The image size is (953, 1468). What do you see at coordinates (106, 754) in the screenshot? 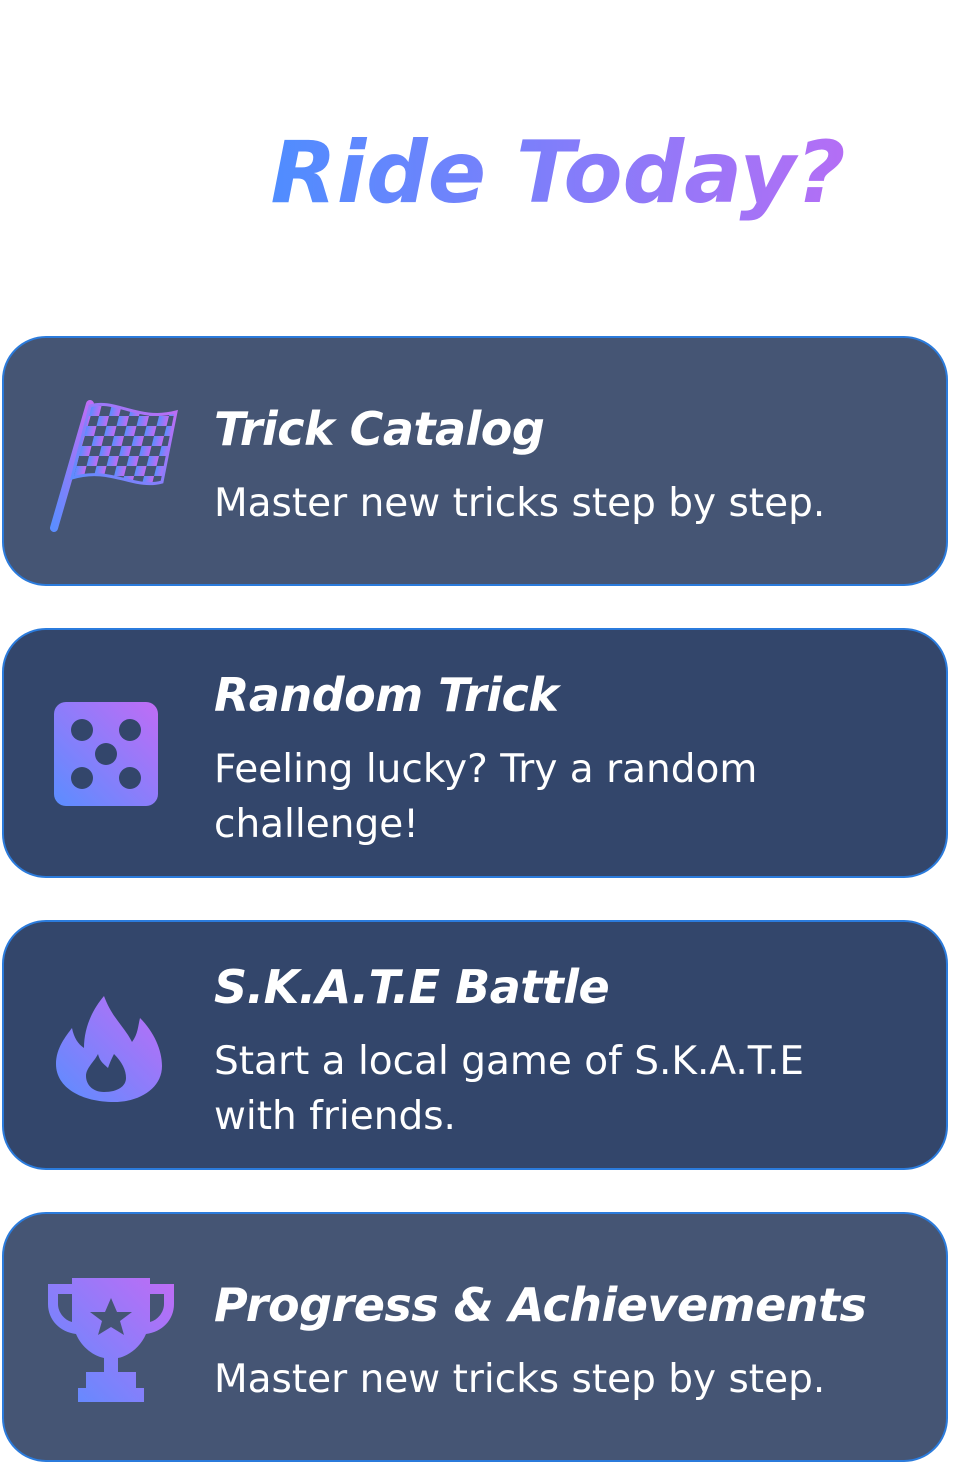
I see `dice-icon` at bounding box center [106, 754].